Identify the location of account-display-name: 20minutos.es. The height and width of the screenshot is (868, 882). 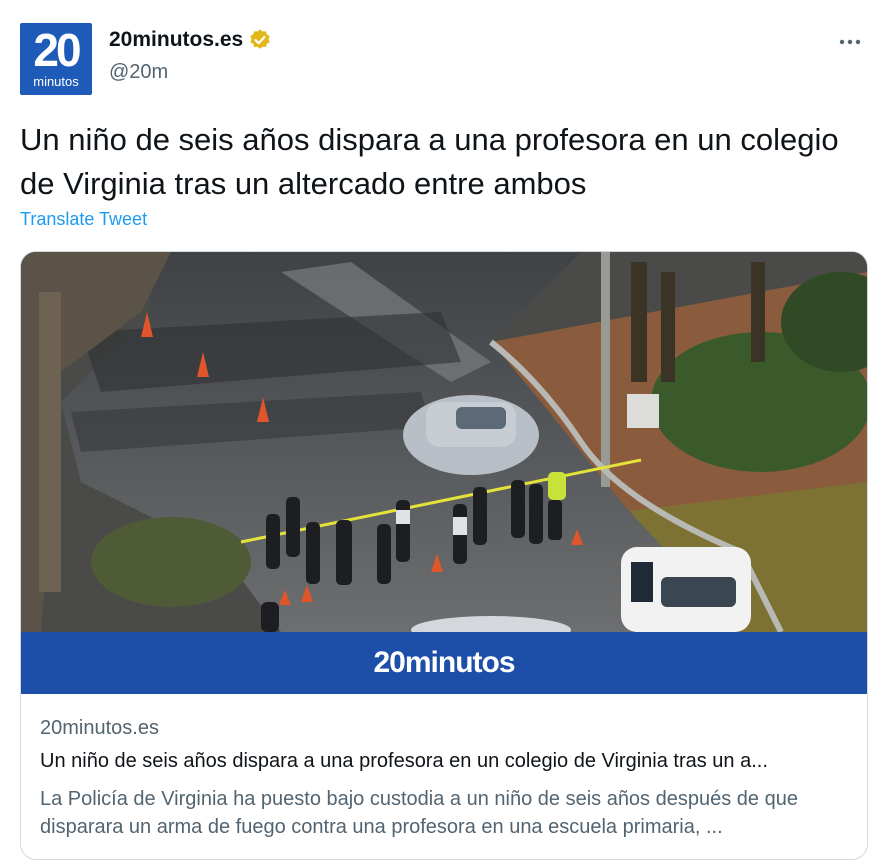
(176, 40).